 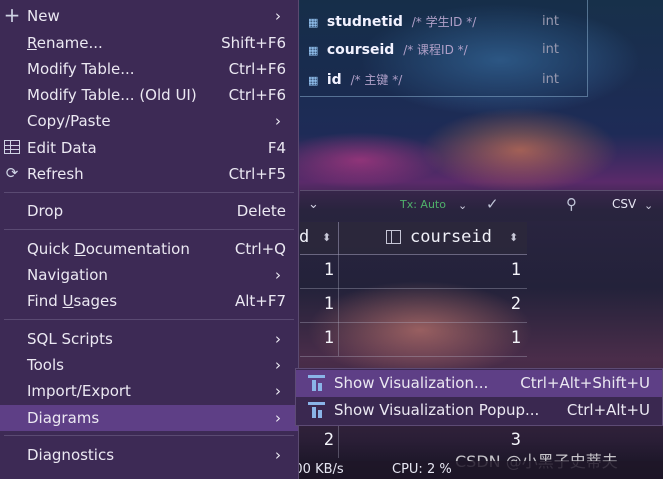 What do you see at coordinates (80, 249) in the screenshot?
I see `mnemonic-letter: D` at bounding box center [80, 249].